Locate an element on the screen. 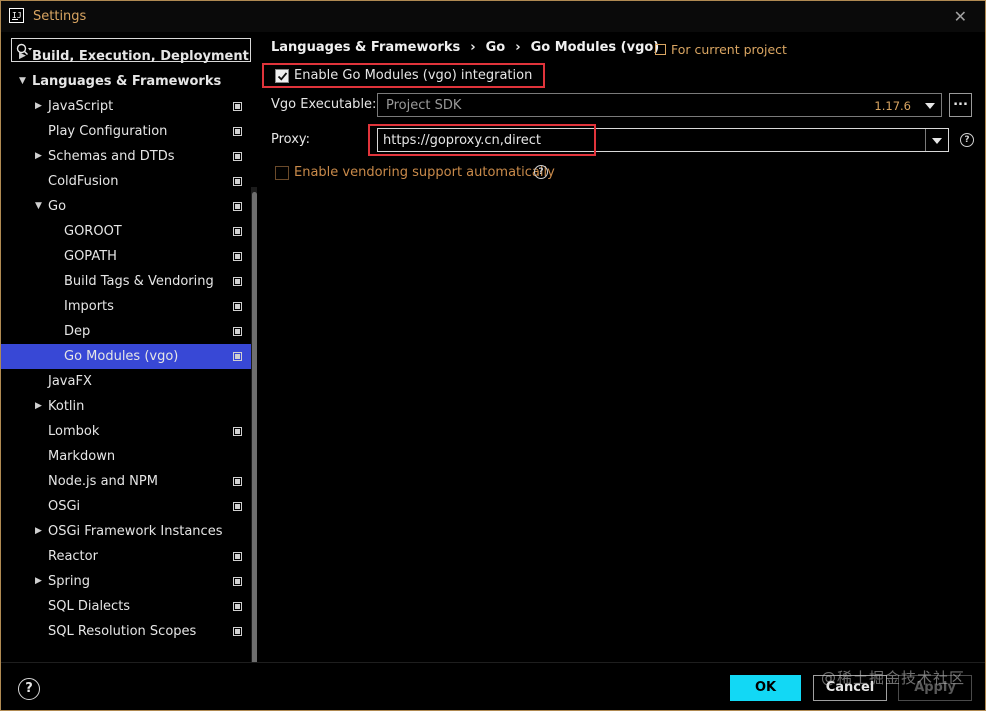 This screenshot has width=986, height=711. window-title: Settings is located at coordinates (60, 16).